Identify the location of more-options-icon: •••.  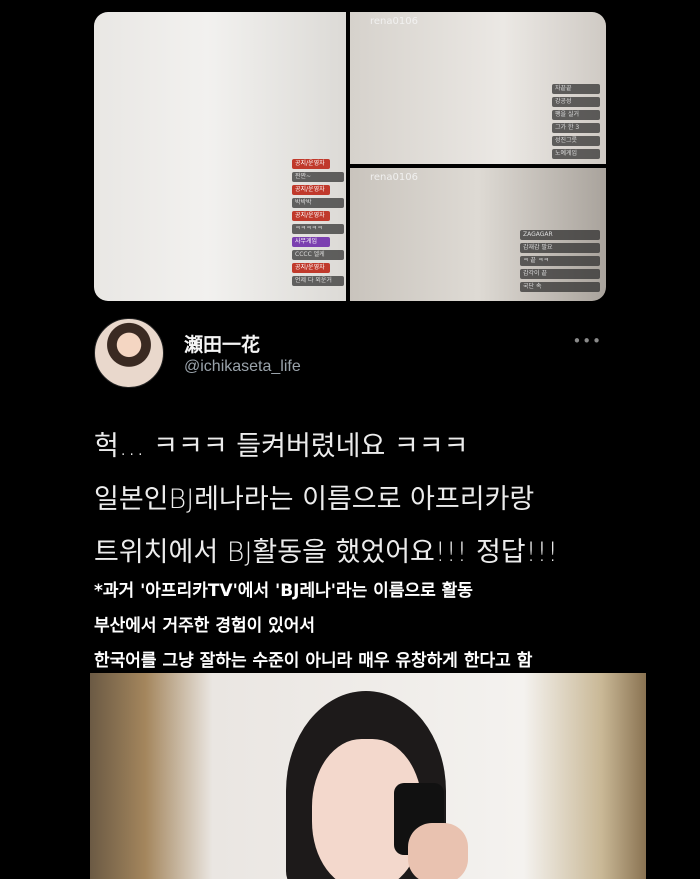
(587, 341).